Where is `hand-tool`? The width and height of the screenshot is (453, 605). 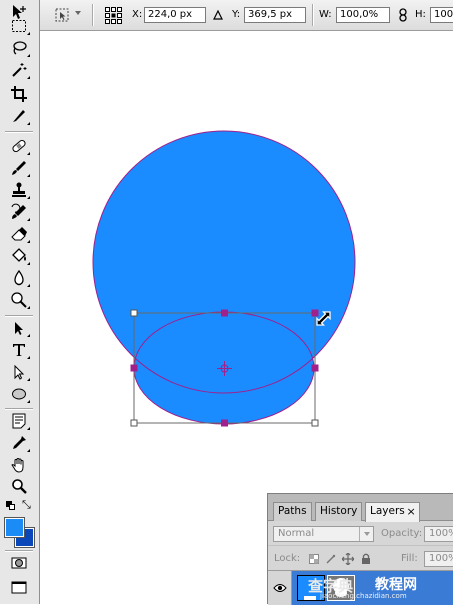
hand-tool is located at coordinates (19, 465).